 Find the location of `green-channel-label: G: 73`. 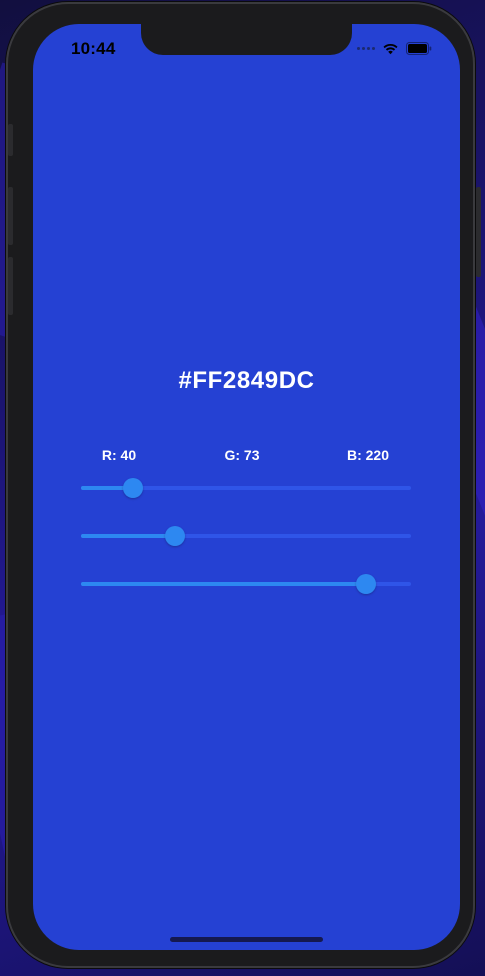

green-channel-label: G: 73 is located at coordinates (242, 455).